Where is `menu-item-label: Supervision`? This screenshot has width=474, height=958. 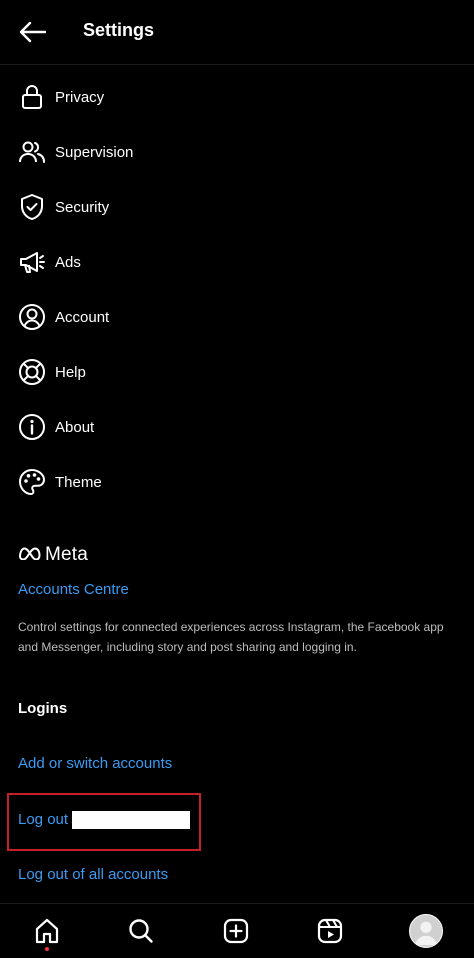
menu-item-label: Supervision is located at coordinates (94, 152).